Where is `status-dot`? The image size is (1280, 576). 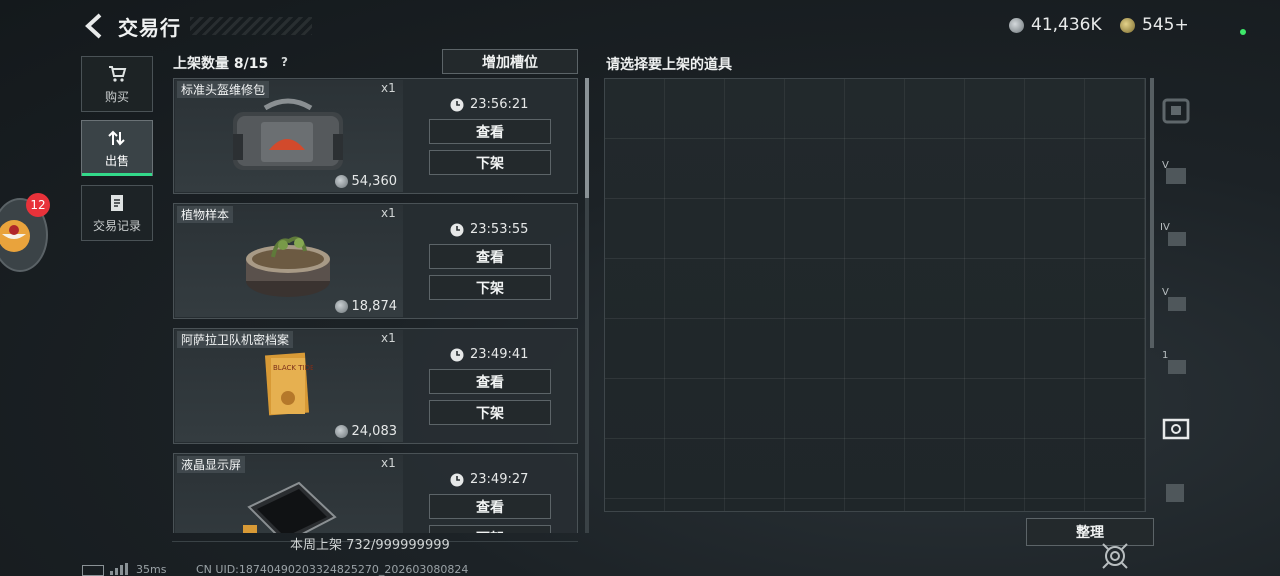 status-dot is located at coordinates (1243, 32).